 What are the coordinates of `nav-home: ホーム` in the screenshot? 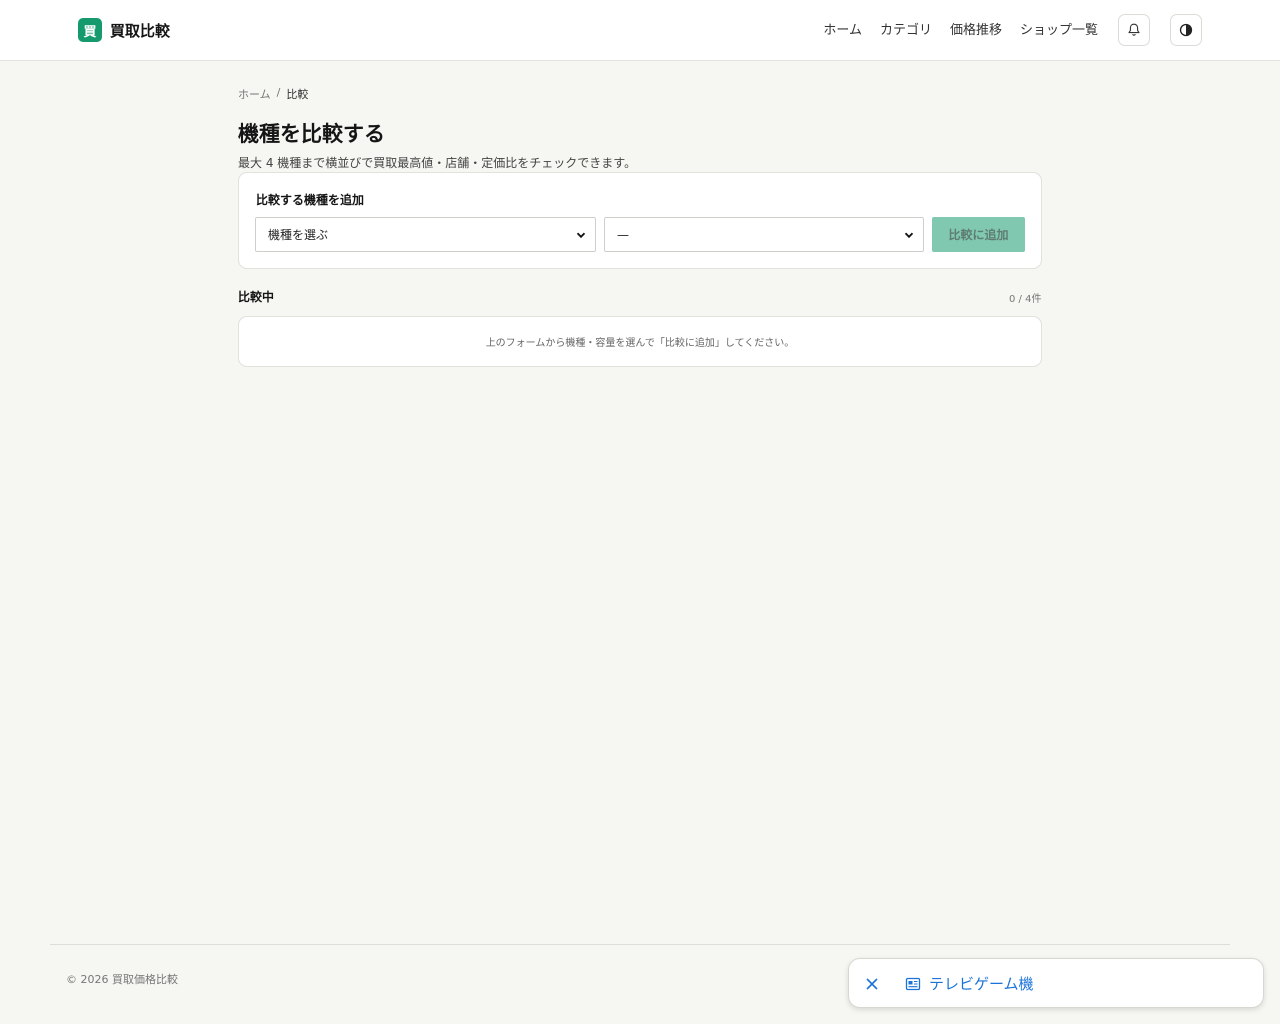 It's located at (842, 28).